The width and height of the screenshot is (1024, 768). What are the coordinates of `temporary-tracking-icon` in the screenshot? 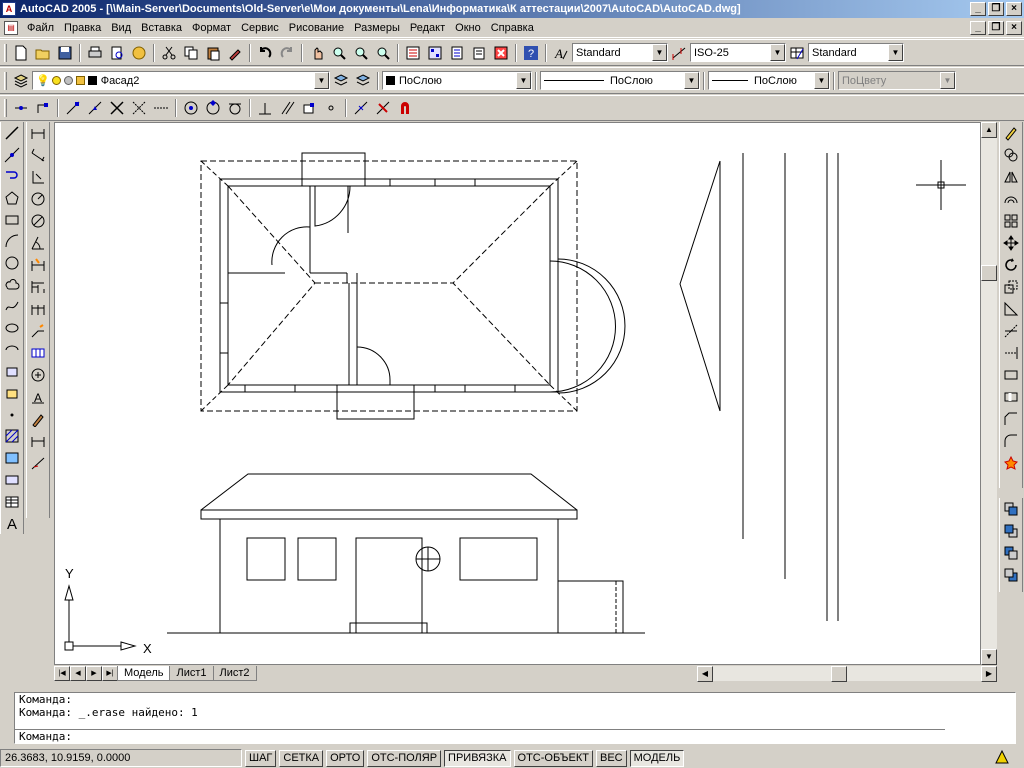 It's located at (21, 108).